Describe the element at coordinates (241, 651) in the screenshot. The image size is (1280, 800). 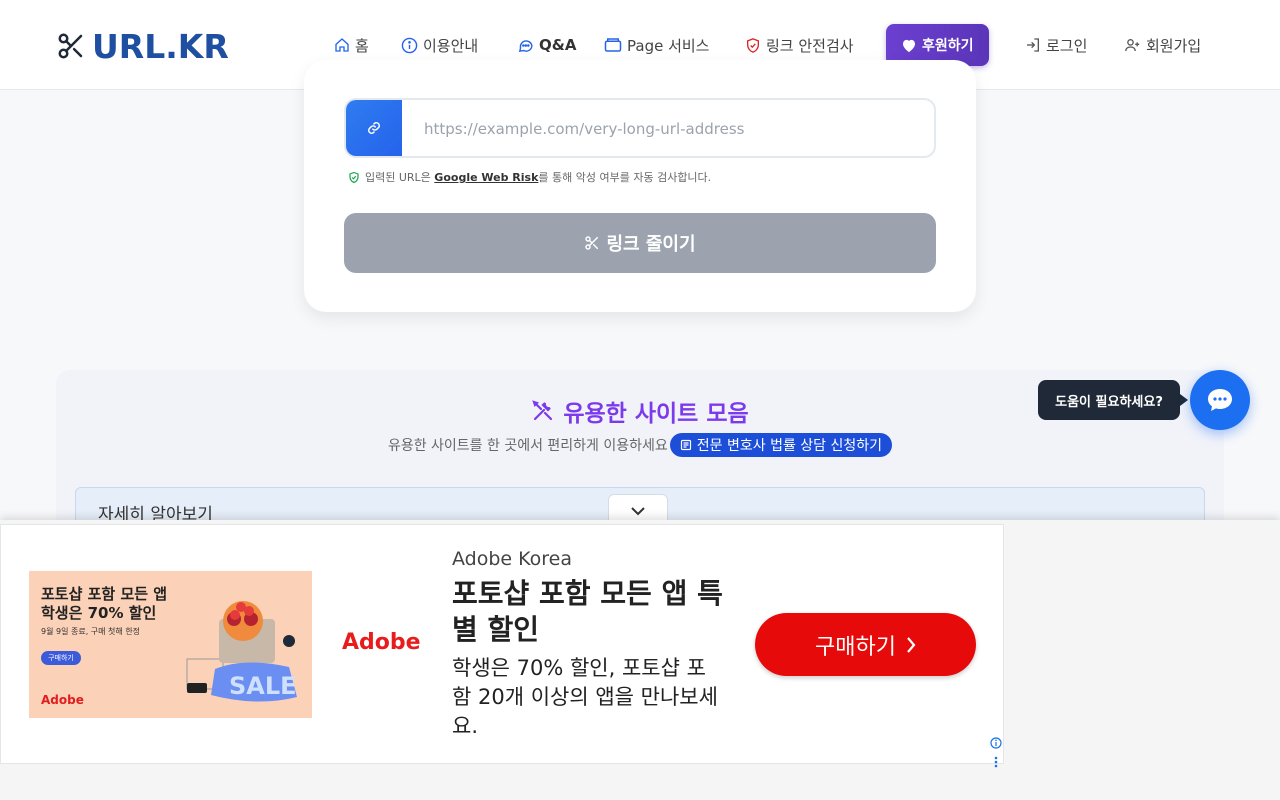
I see `sale-illustration: SALE` at that location.